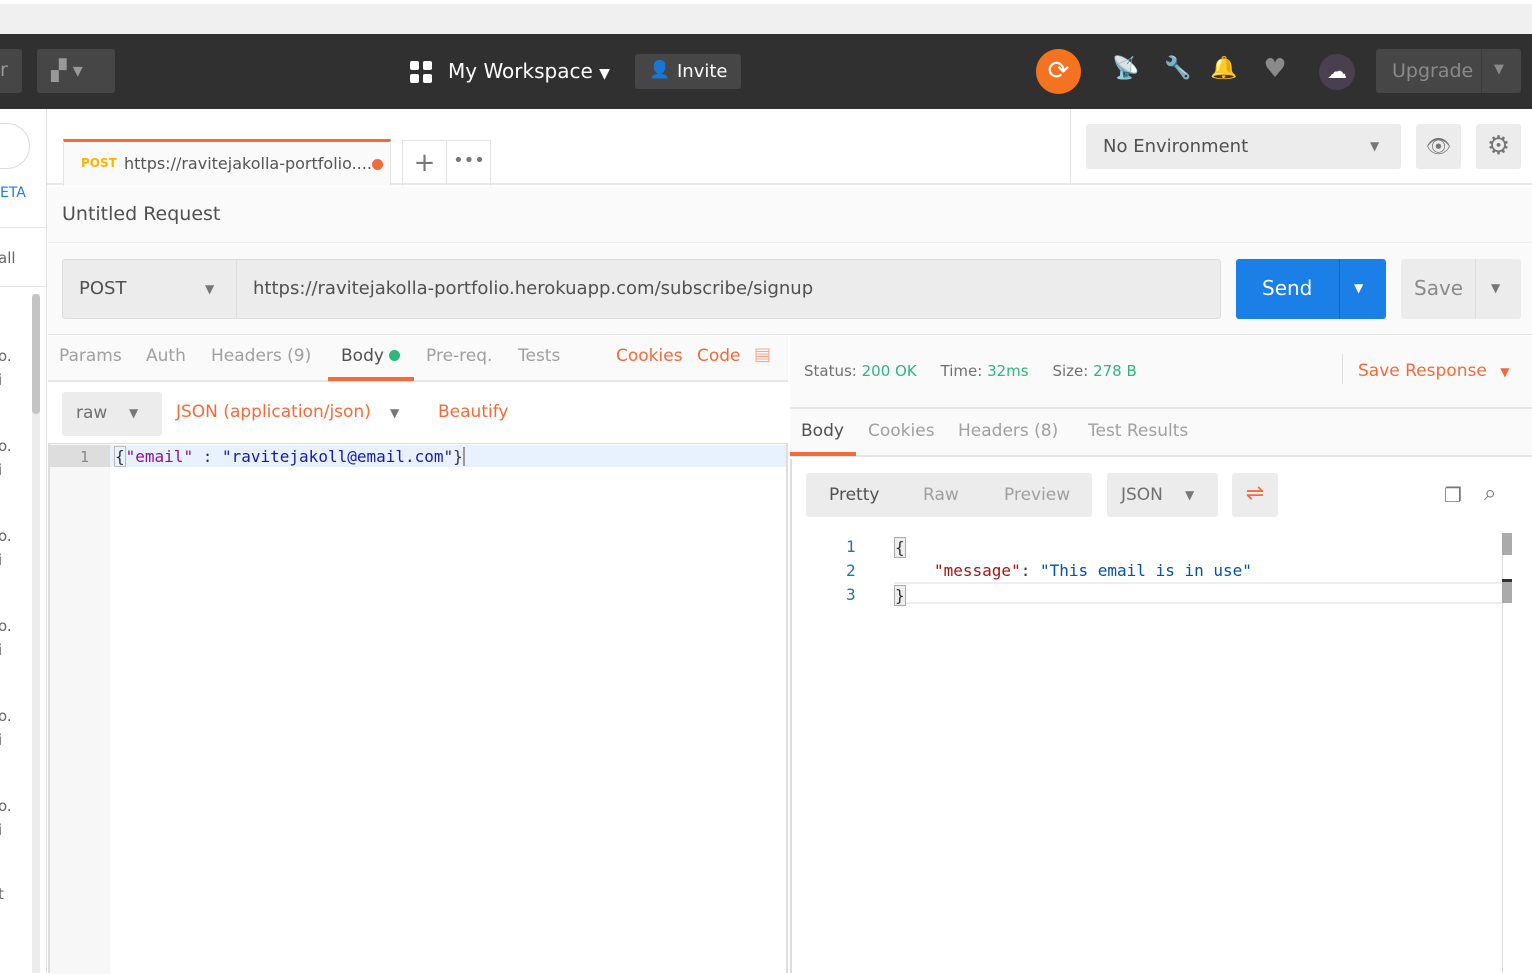  I want to click on new-tab-button: +, so click(425, 163).